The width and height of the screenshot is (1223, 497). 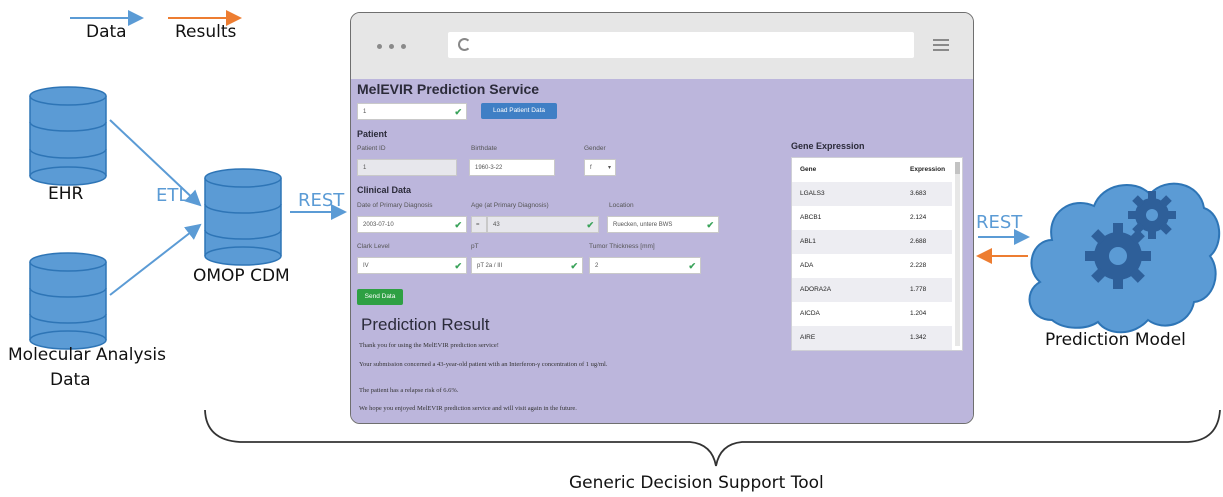 I want to click on location-label: Location, so click(x=621, y=205).